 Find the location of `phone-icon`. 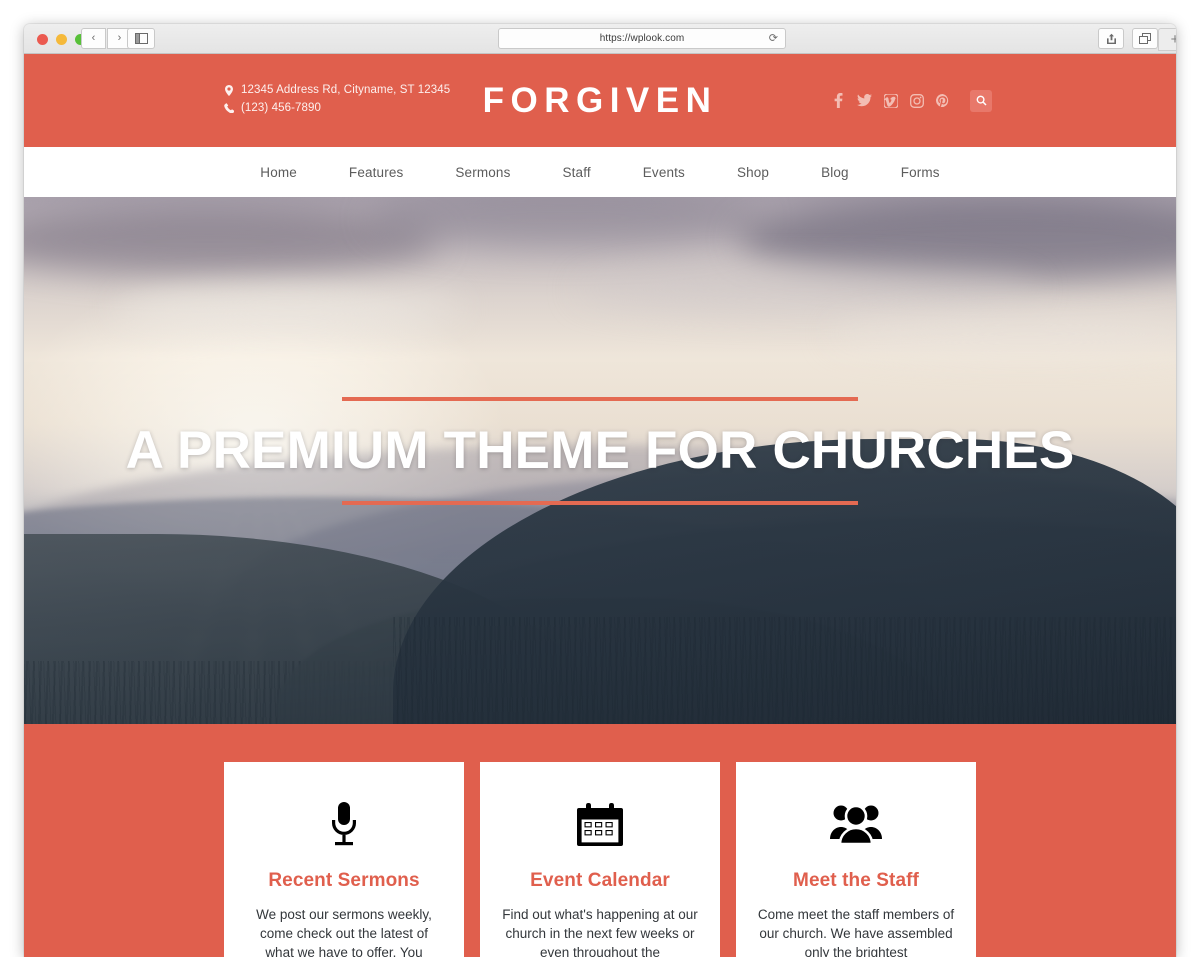

phone-icon is located at coordinates (229, 108).